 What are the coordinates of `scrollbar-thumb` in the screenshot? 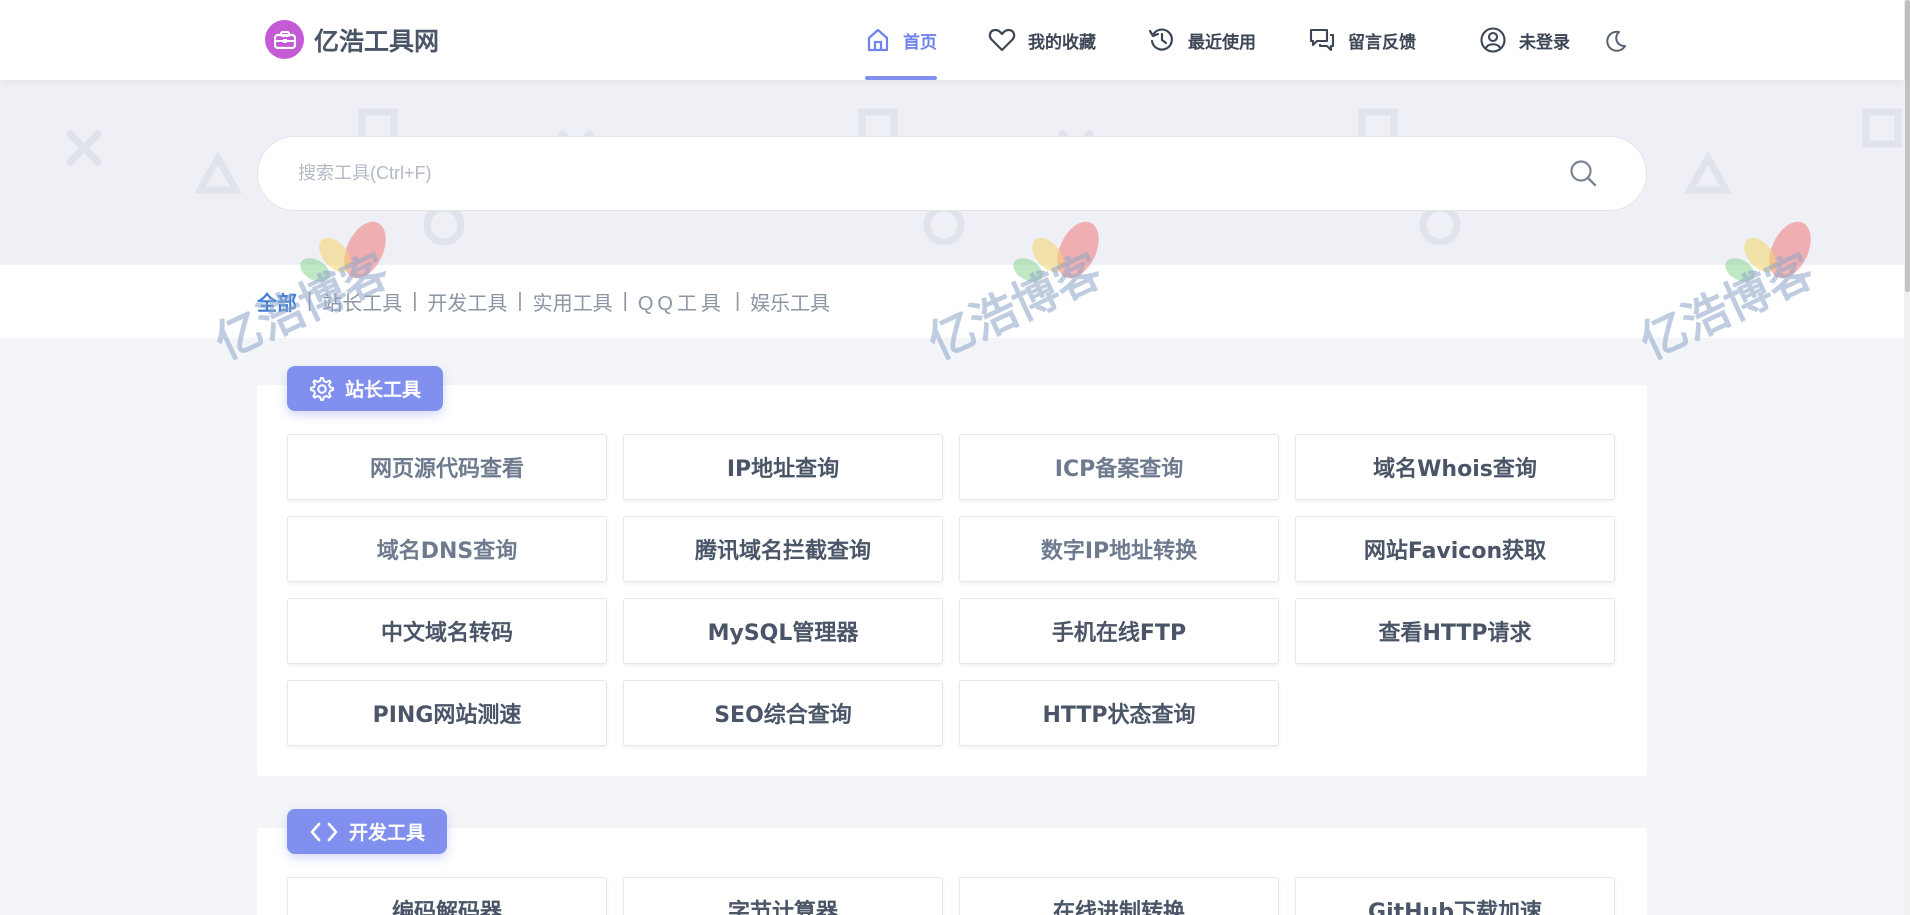 It's located at (1907, 146).